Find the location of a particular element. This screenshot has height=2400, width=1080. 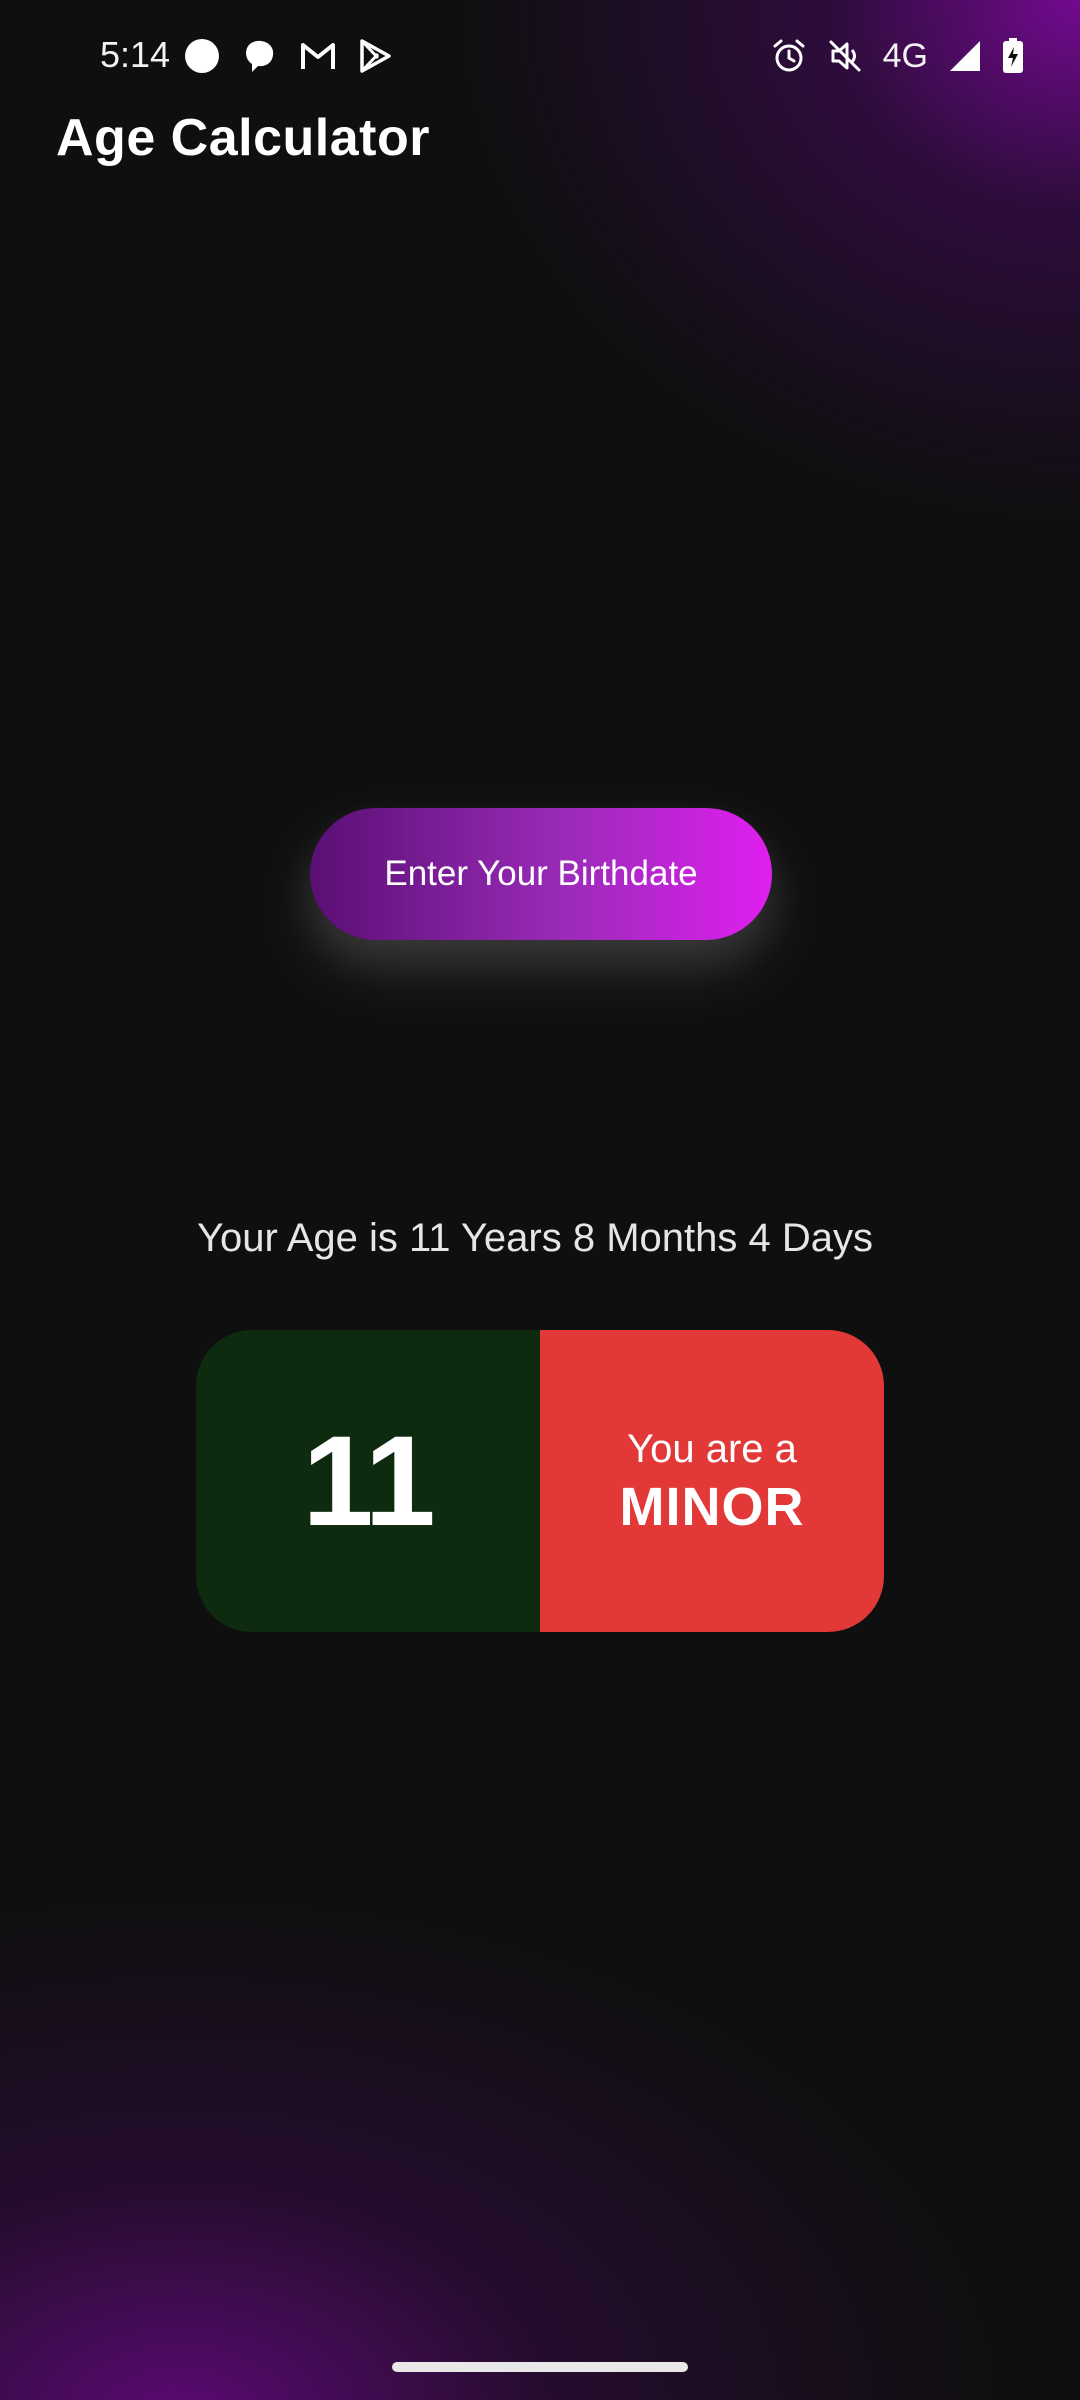

enter-birthdate-button: Enter Your Birthdate is located at coordinates (541, 874).